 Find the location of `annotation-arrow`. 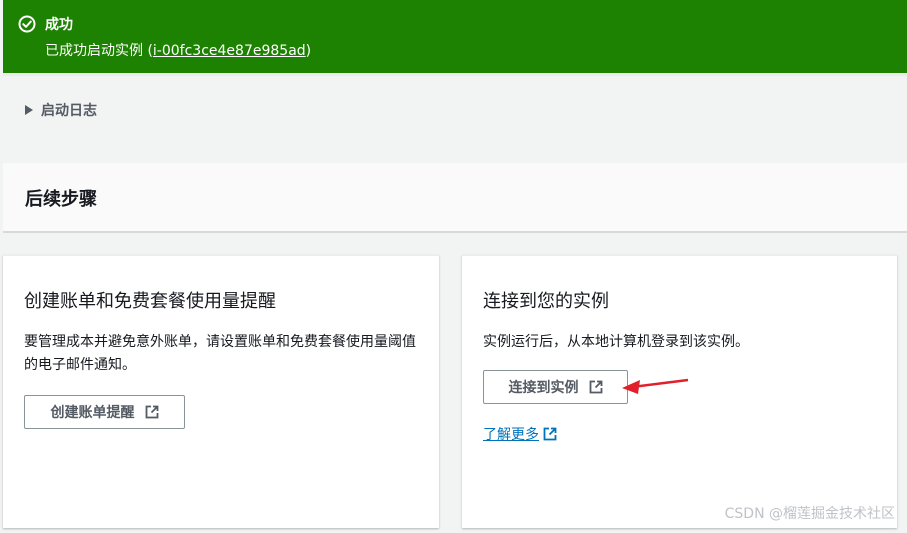

annotation-arrow is located at coordinates (655, 386).